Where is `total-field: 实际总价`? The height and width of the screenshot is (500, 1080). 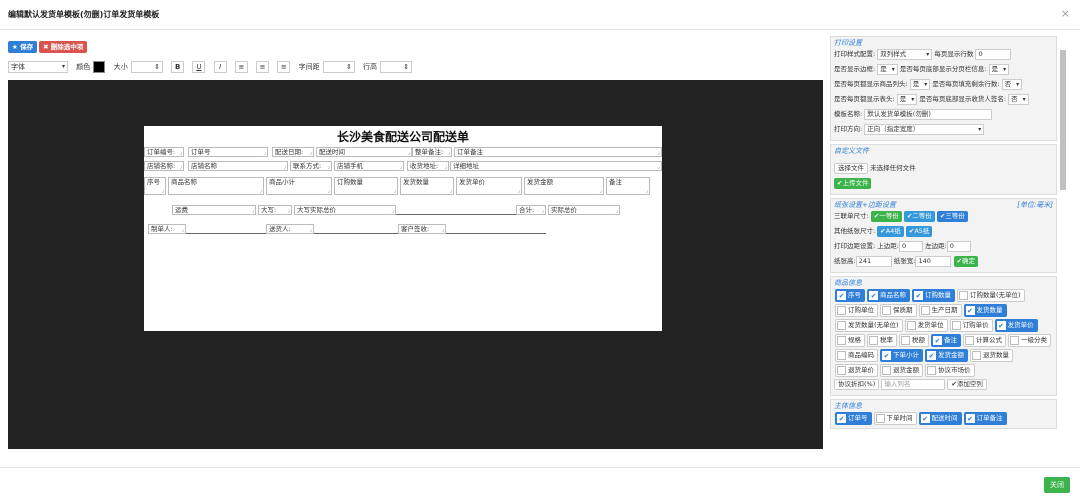
total-field: 实际总价 is located at coordinates (584, 210).